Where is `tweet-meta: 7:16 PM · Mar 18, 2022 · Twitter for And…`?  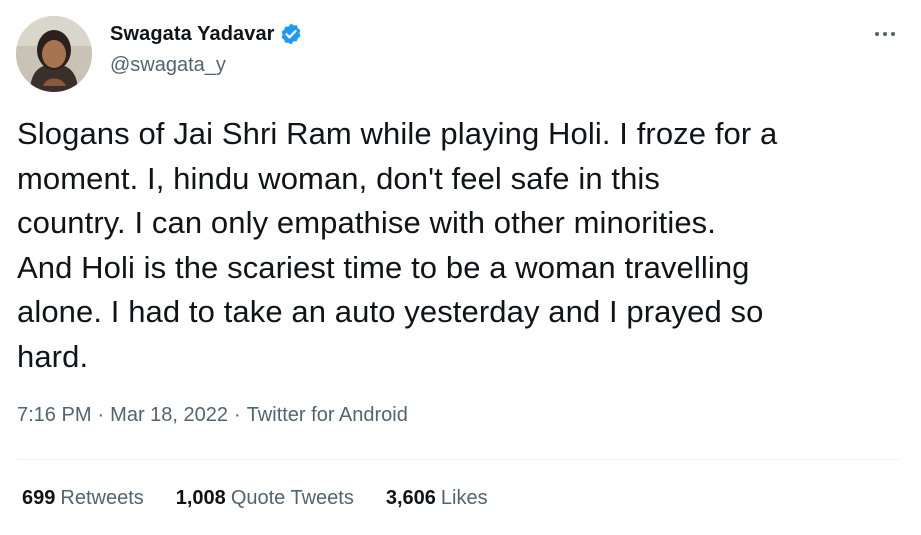
tweet-meta: 7:16 PM · Mar 18, 2022 · Twitter for And… is located at coordinates (212, 415).